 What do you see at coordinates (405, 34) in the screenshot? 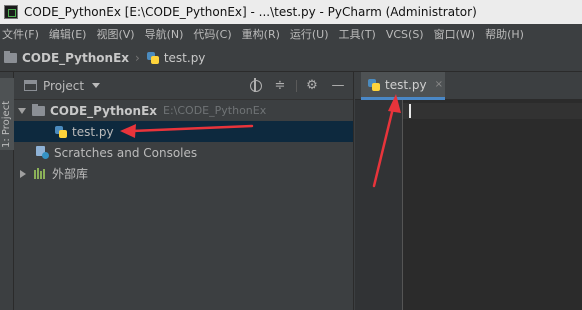
I see `menu-vcs: VCS(S)` at bounding box center [405, 34].